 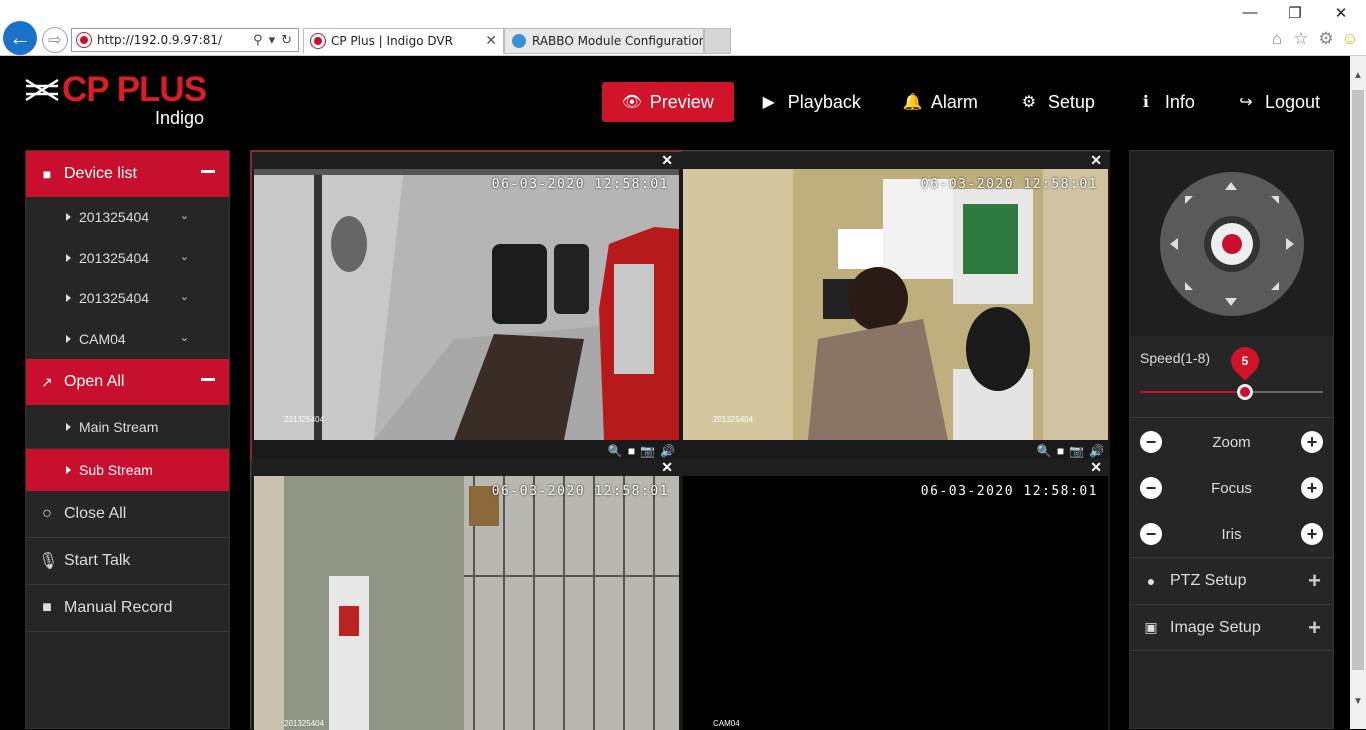 What do you see at coordinates (1301, 39) in the screenshot?
I see `star-icon: ☆` at bounding box center [1301, 39].